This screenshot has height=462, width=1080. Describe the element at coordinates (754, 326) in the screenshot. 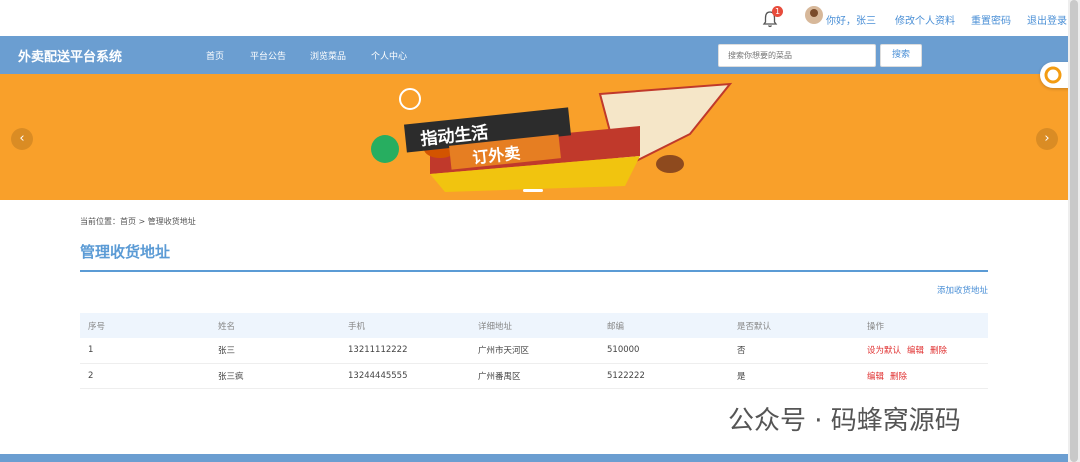

I see `col-header-default: 是否默认` at that location.